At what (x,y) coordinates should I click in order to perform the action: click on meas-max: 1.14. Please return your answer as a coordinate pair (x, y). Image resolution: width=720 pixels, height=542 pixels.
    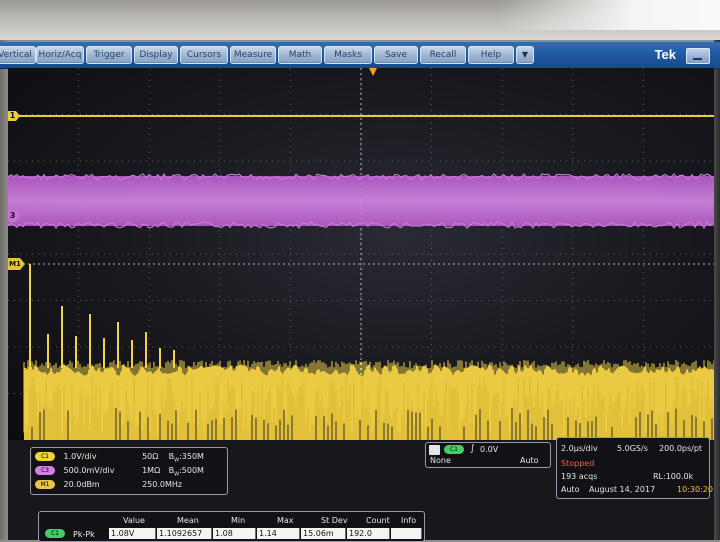
    Looking at the image, I should click on (278, 533).